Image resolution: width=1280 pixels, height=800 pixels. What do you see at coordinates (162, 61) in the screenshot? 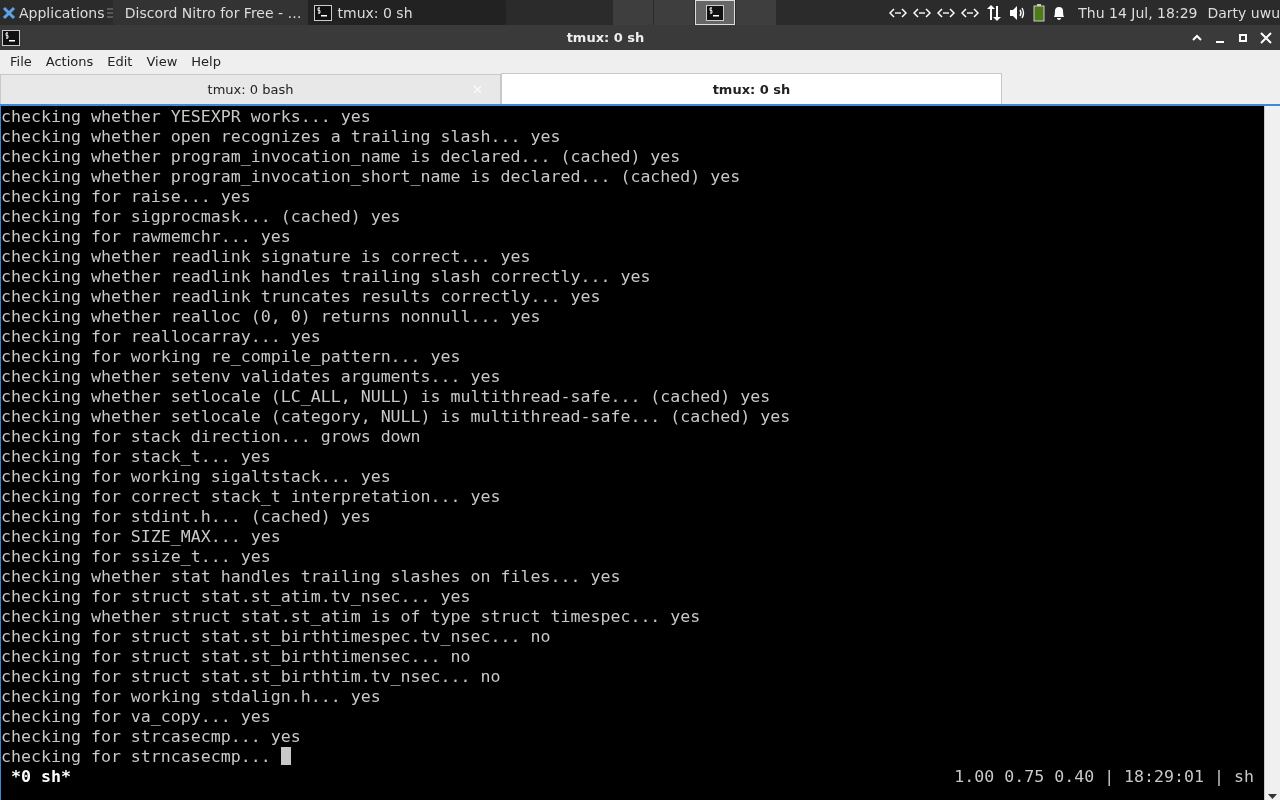
I see `menu-item: View` at bounding box center [162, 61].